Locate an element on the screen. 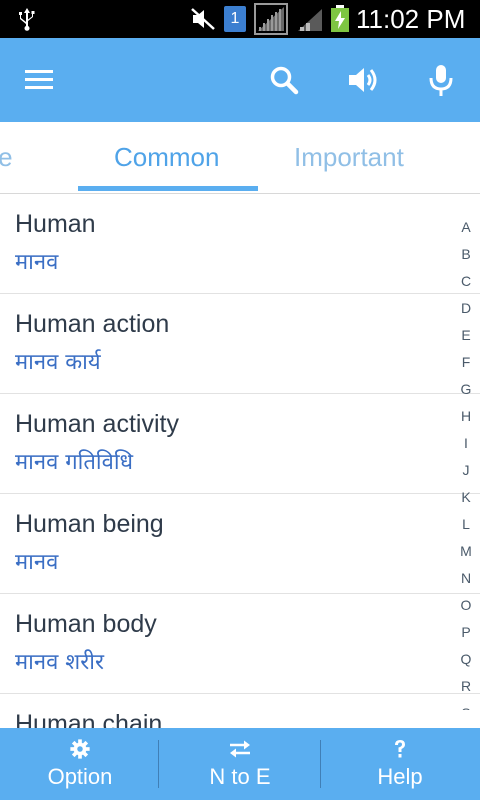 Image resolution: width=480 pixels, height=800 pixels. bottom-bar: Option N to E Help is located at coordinates (240, 764).